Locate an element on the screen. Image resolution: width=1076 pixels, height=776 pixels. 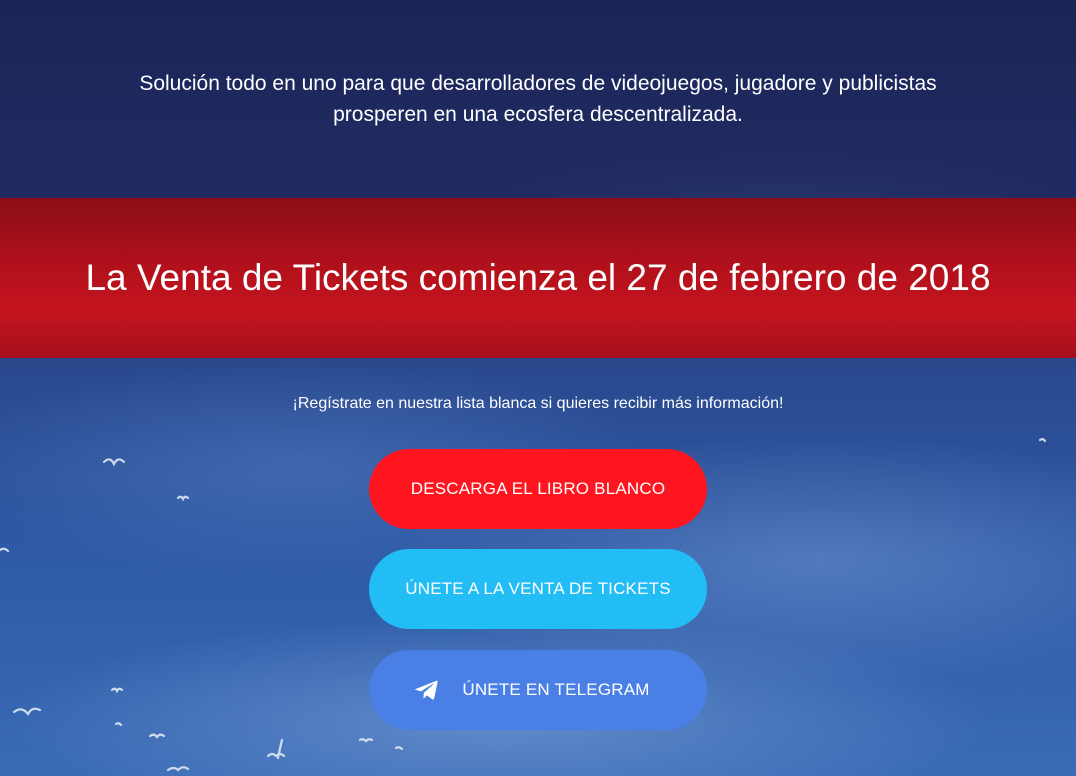
join-telegram-button: ÚNETE EN TELEGRAM is located at coordinates (538, 690).